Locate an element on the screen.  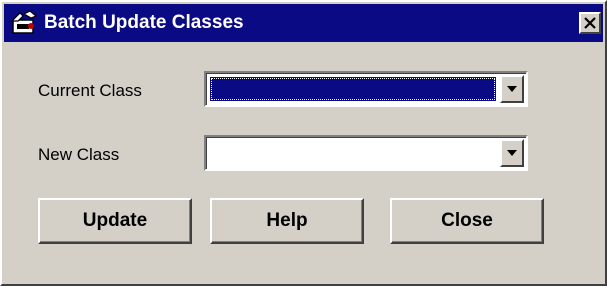
new-class-dropdown-button is located at coordinates (512, 153).